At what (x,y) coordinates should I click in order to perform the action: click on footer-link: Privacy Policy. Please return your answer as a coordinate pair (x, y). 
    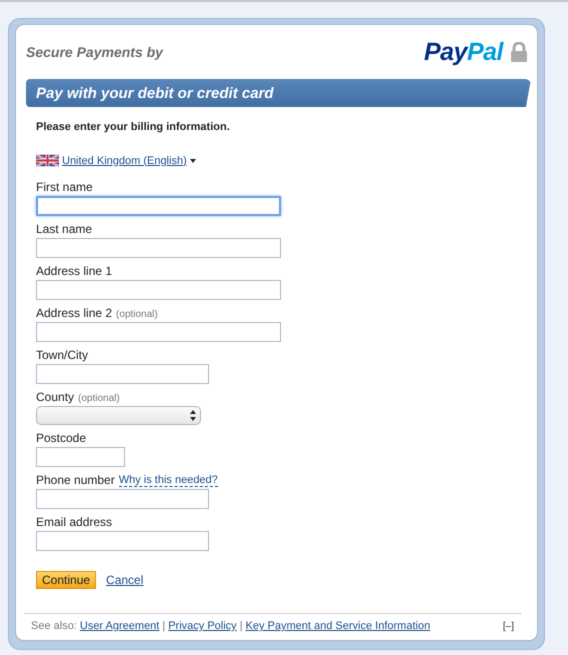
    Looking at the image, I should click on (202, 626).